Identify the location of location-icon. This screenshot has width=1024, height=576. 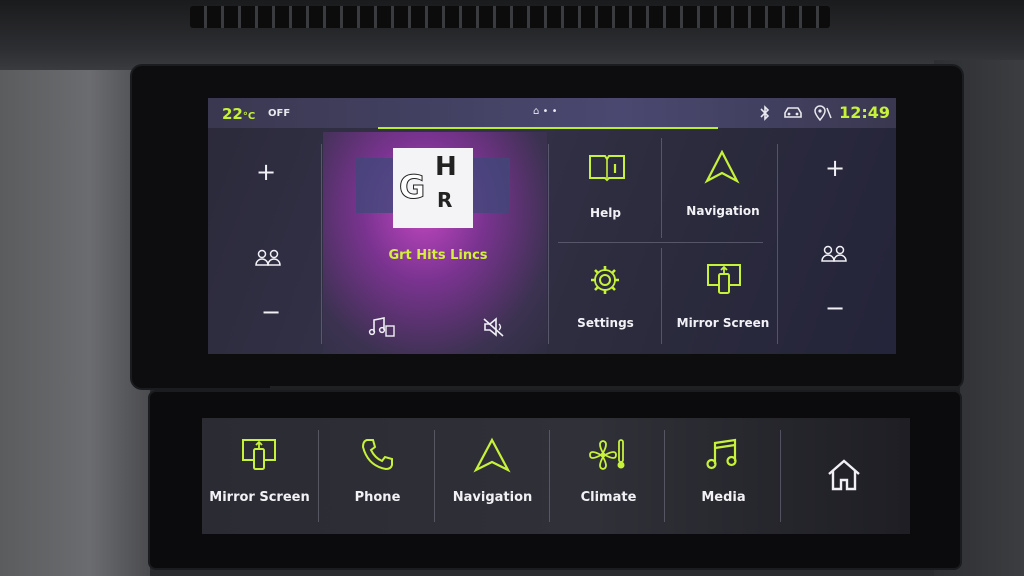
(823, 113).